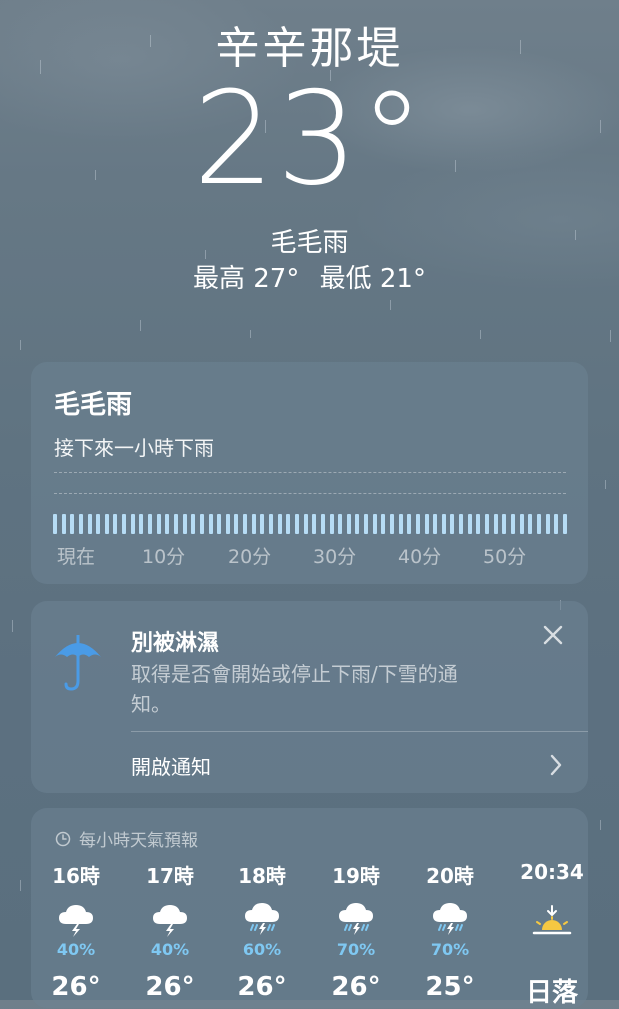 The image size is (619, 1009). Describe the element at coordinates (552, 872) in the screenshot. I see `hour-time: 20:34` at that location.